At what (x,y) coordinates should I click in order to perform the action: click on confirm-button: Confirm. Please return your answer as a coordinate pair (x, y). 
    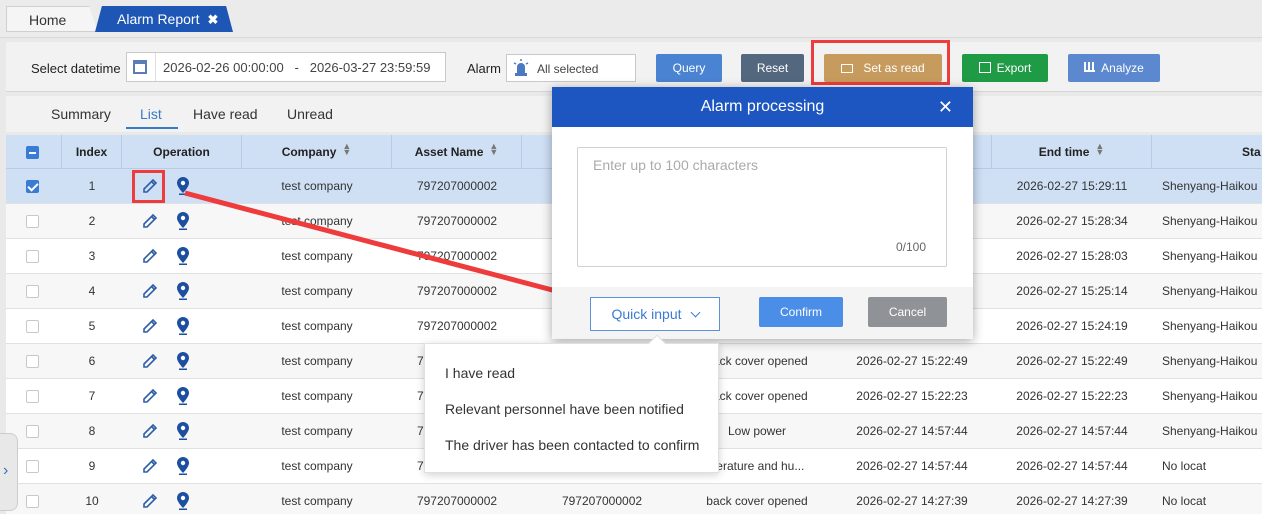
    Looking at the image, I should click on (801, 312).